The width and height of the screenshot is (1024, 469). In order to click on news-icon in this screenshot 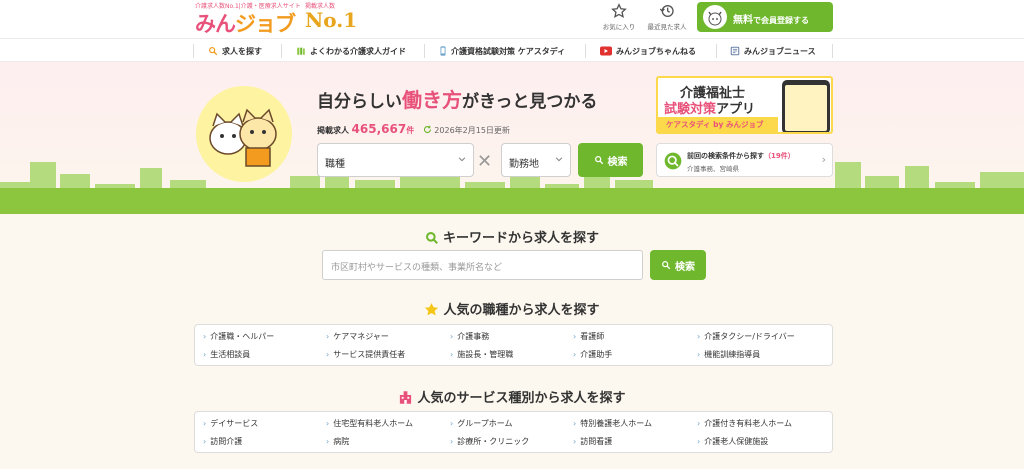, I will do `click(735, 51)`.